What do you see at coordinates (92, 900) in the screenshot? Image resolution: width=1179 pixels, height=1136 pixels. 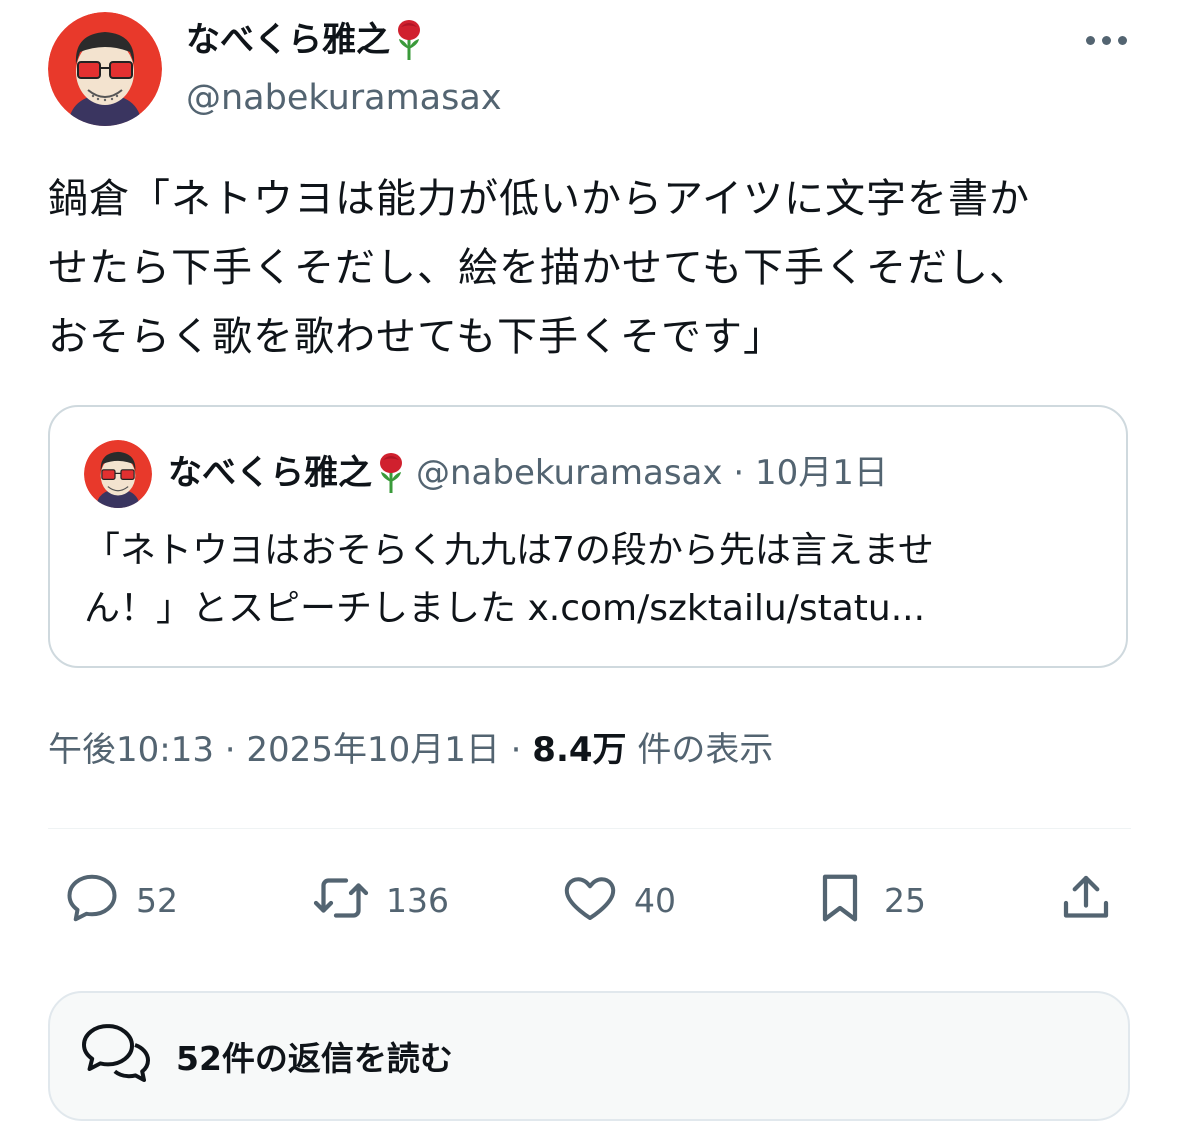 I see `reply-icon` at bounding box center [92, 900].